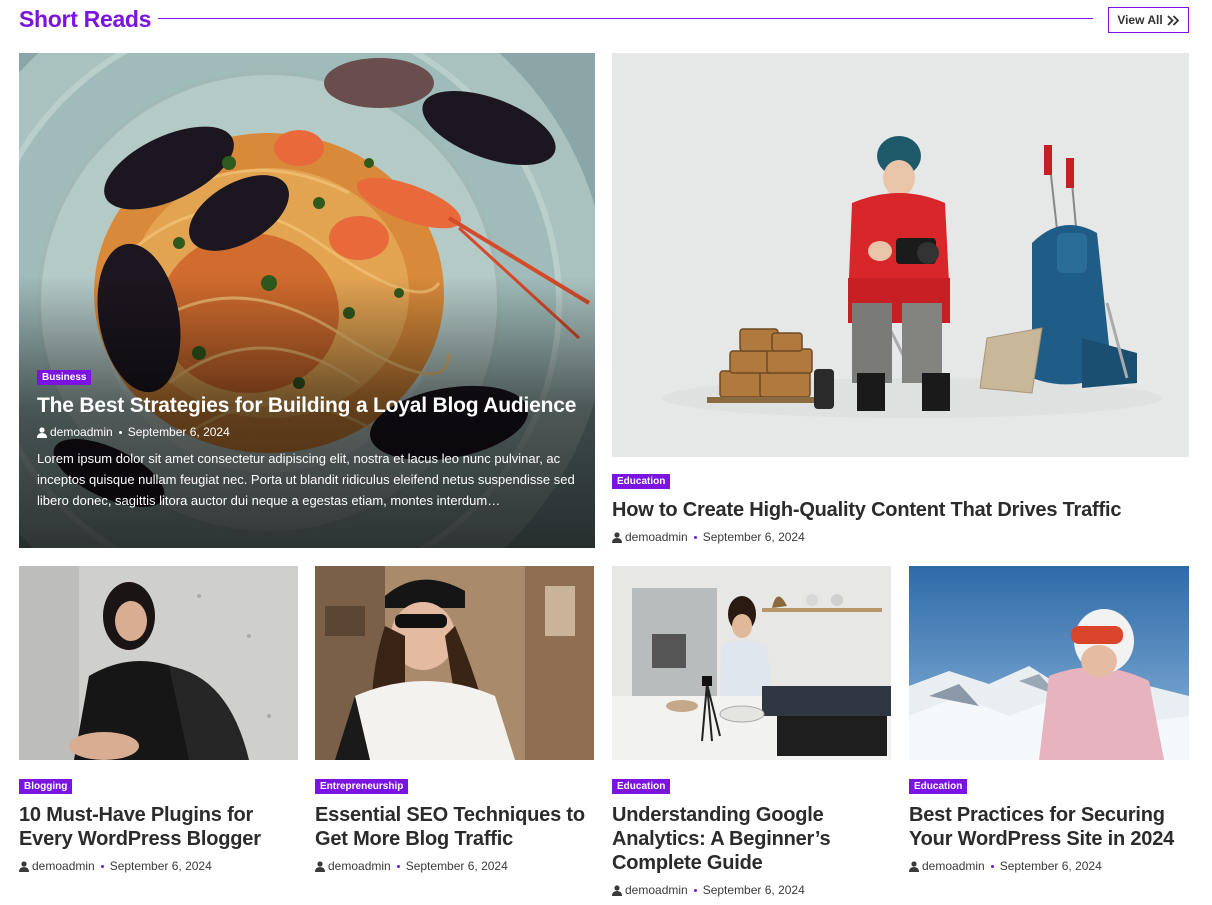  I want to click on feature-category-badge: Education, so click(641, 481).